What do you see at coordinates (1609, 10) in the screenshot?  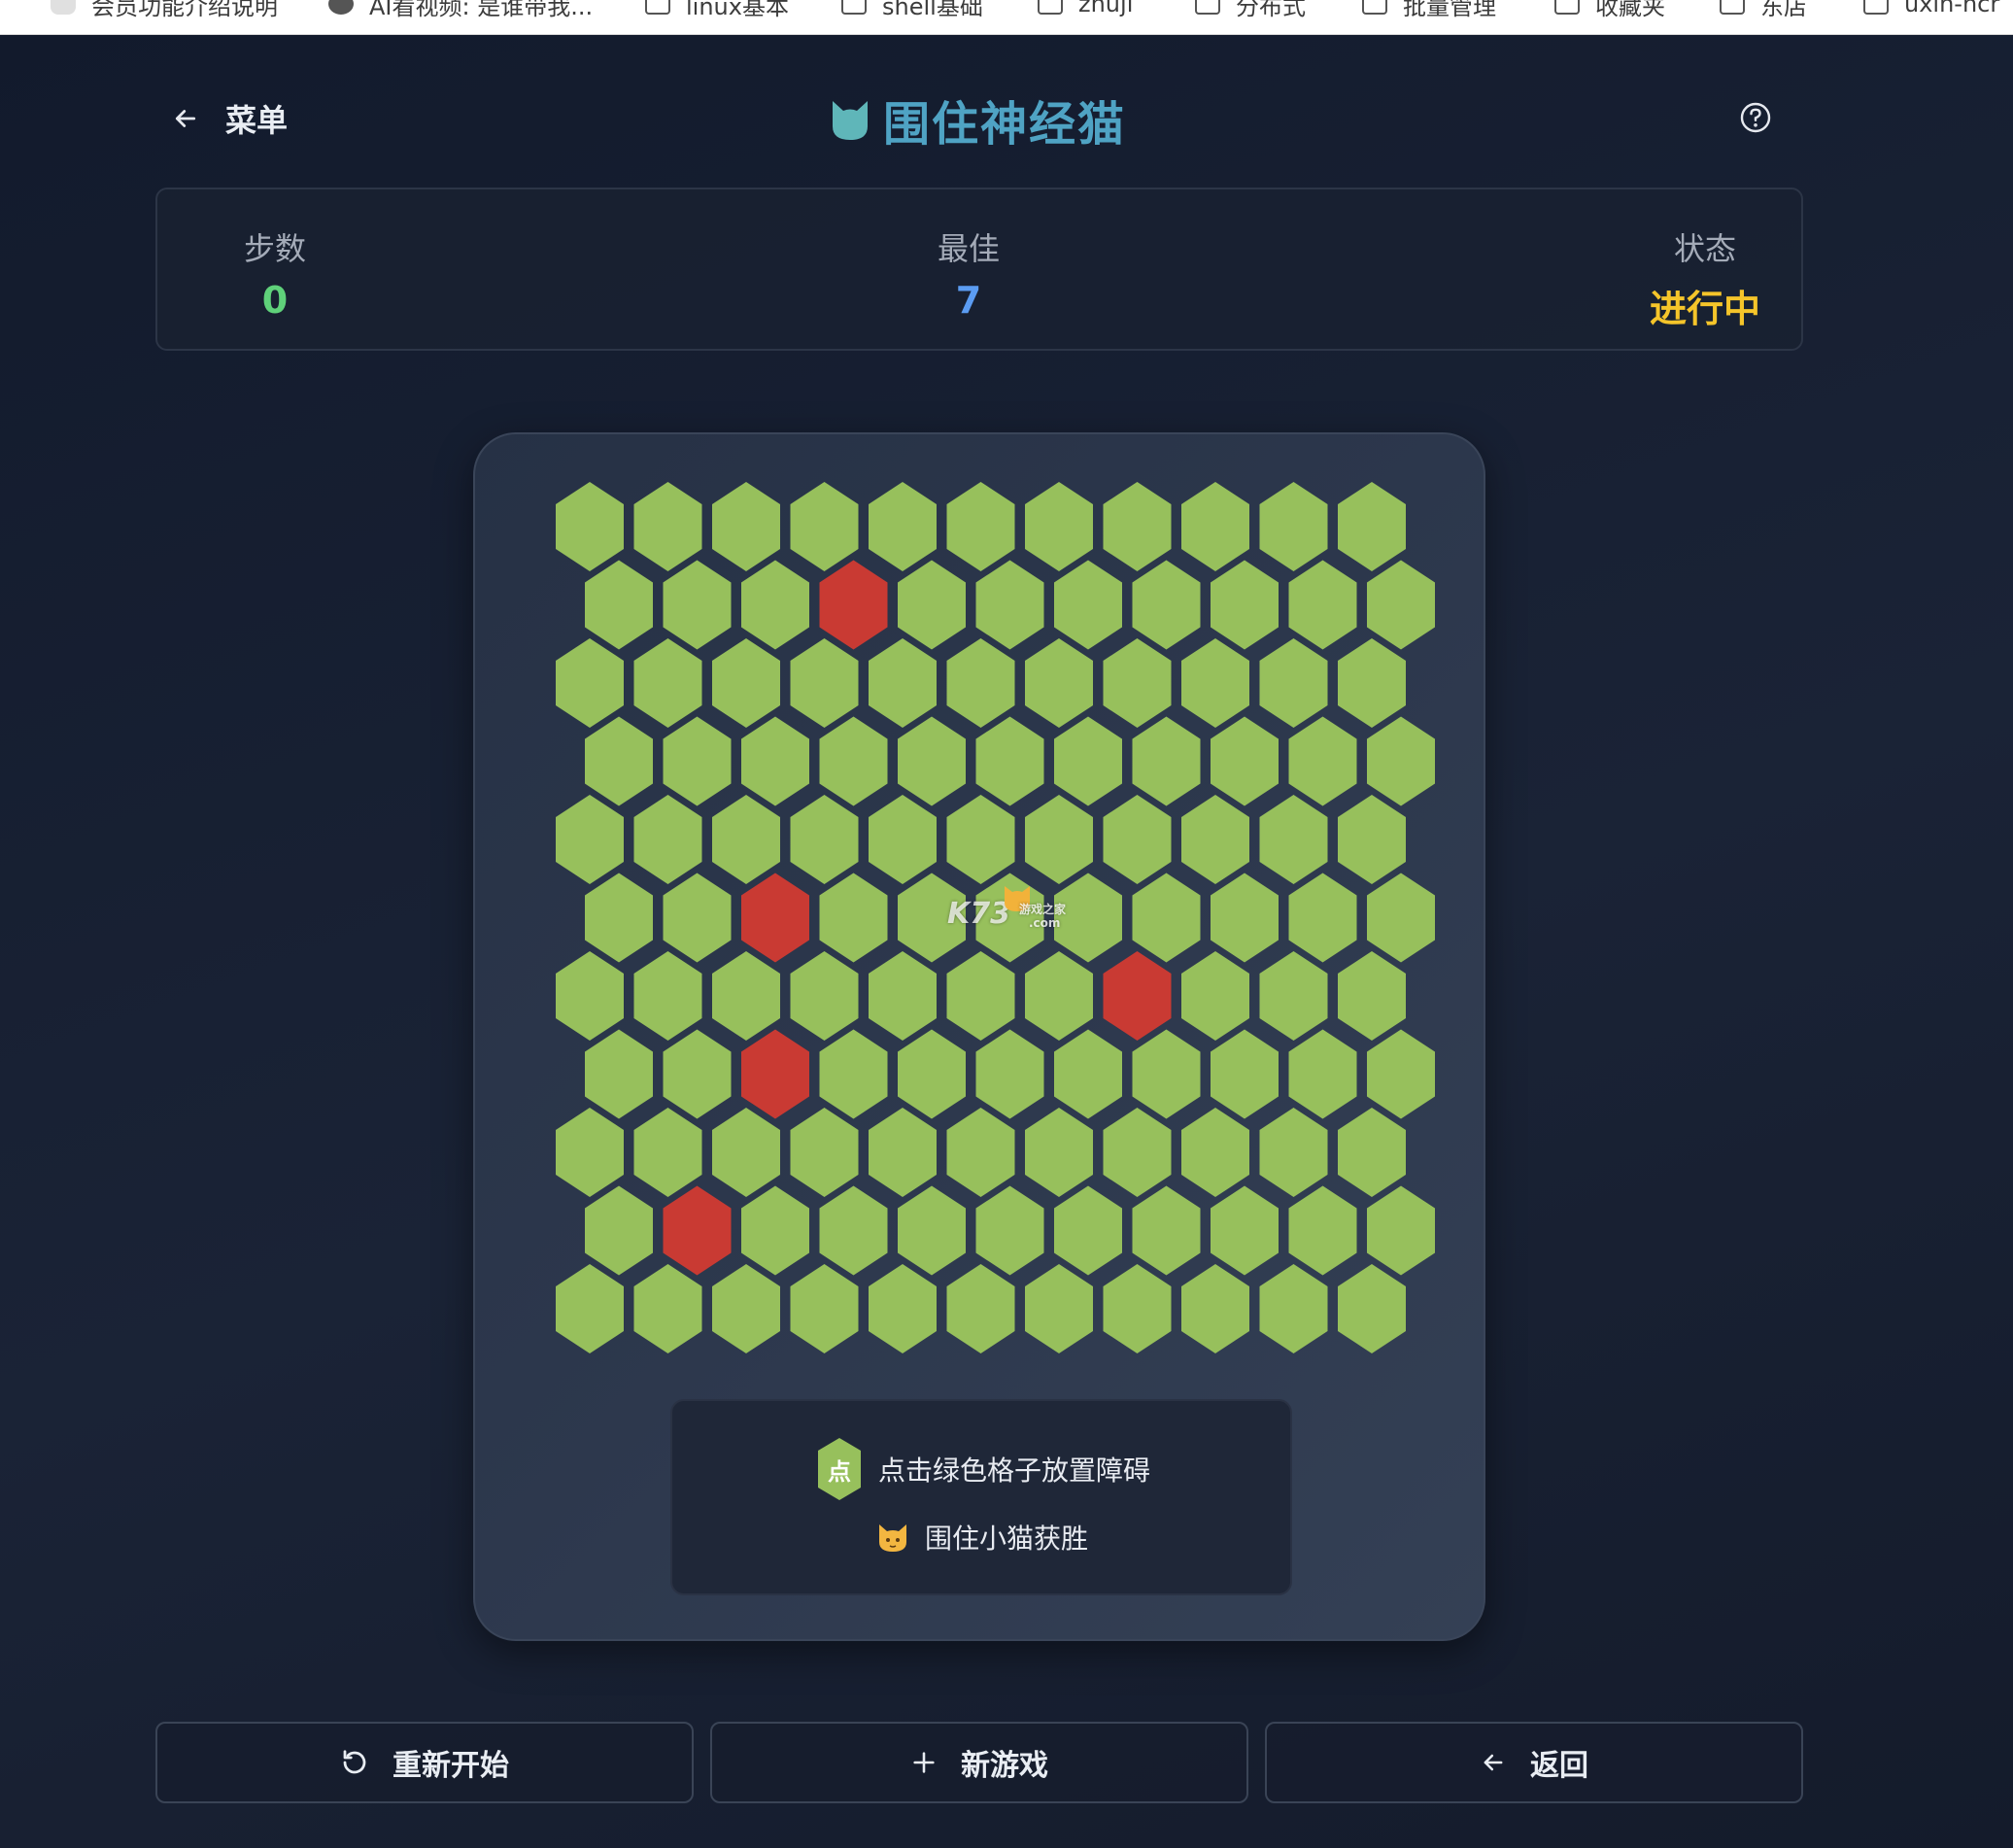 I see `bookmark-item: 收藏夹` at bounding box center [1609, 10].